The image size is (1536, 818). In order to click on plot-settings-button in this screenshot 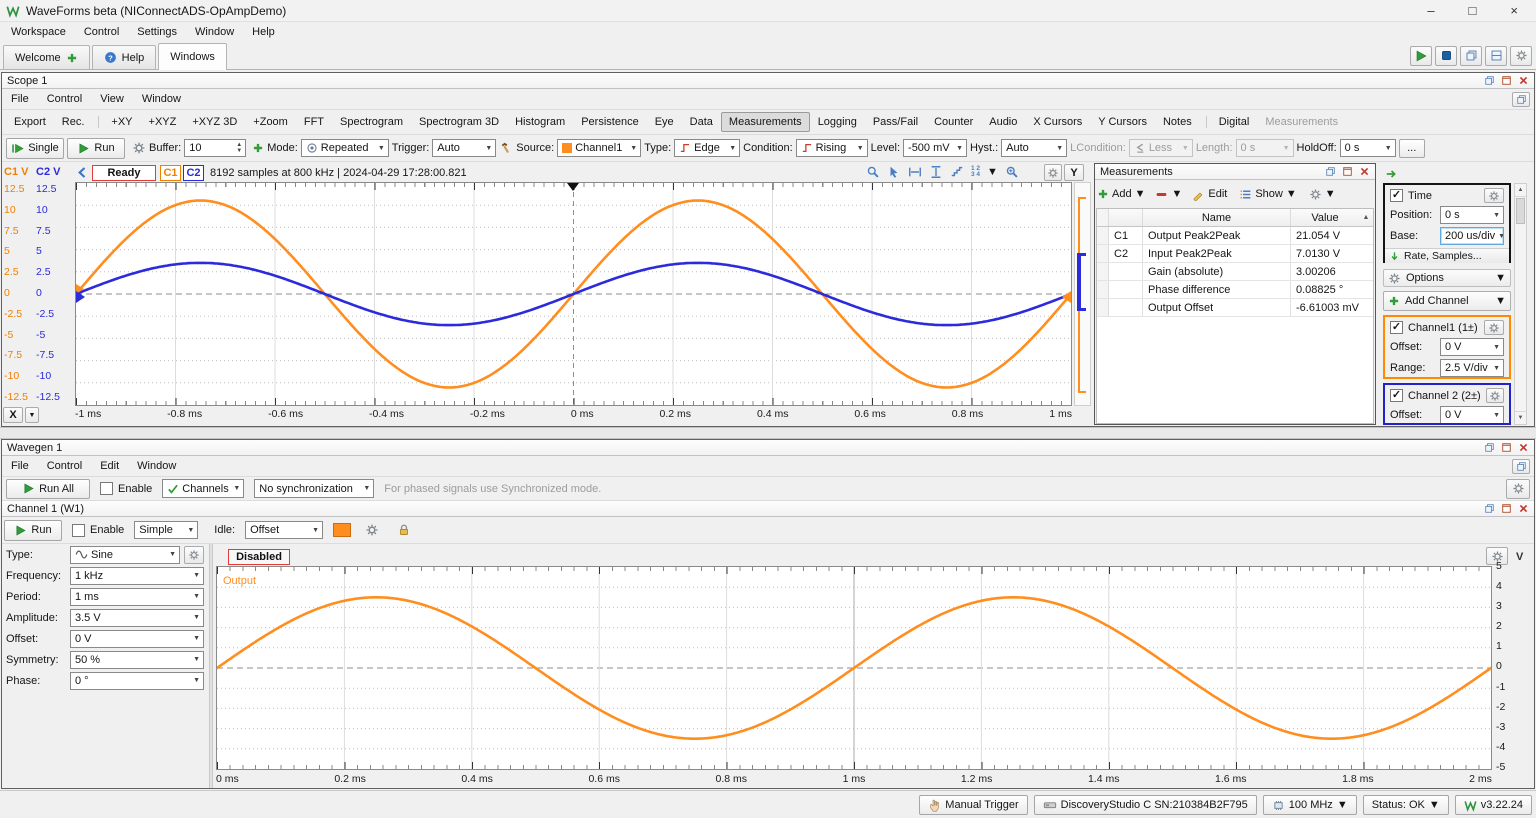, I will do `click(1053, 172)`.